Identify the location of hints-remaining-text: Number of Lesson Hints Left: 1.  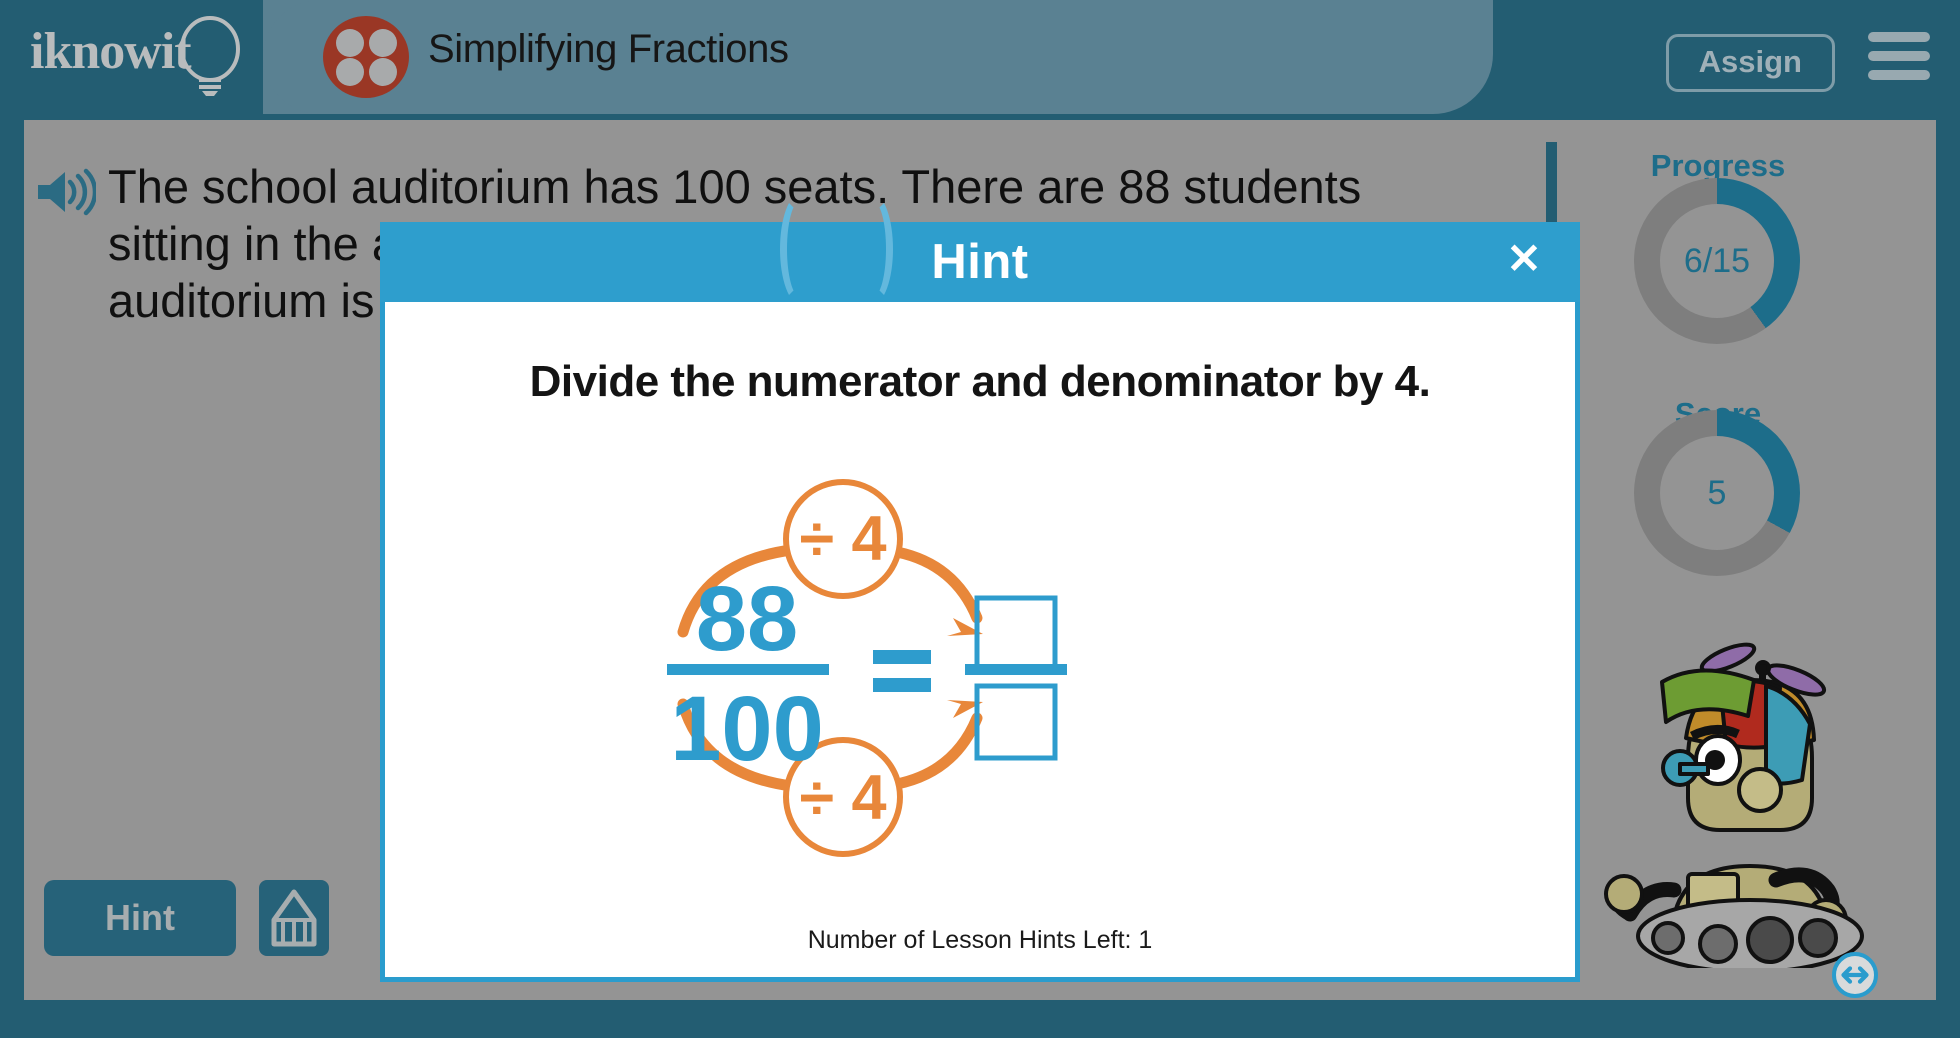
(980, 940).